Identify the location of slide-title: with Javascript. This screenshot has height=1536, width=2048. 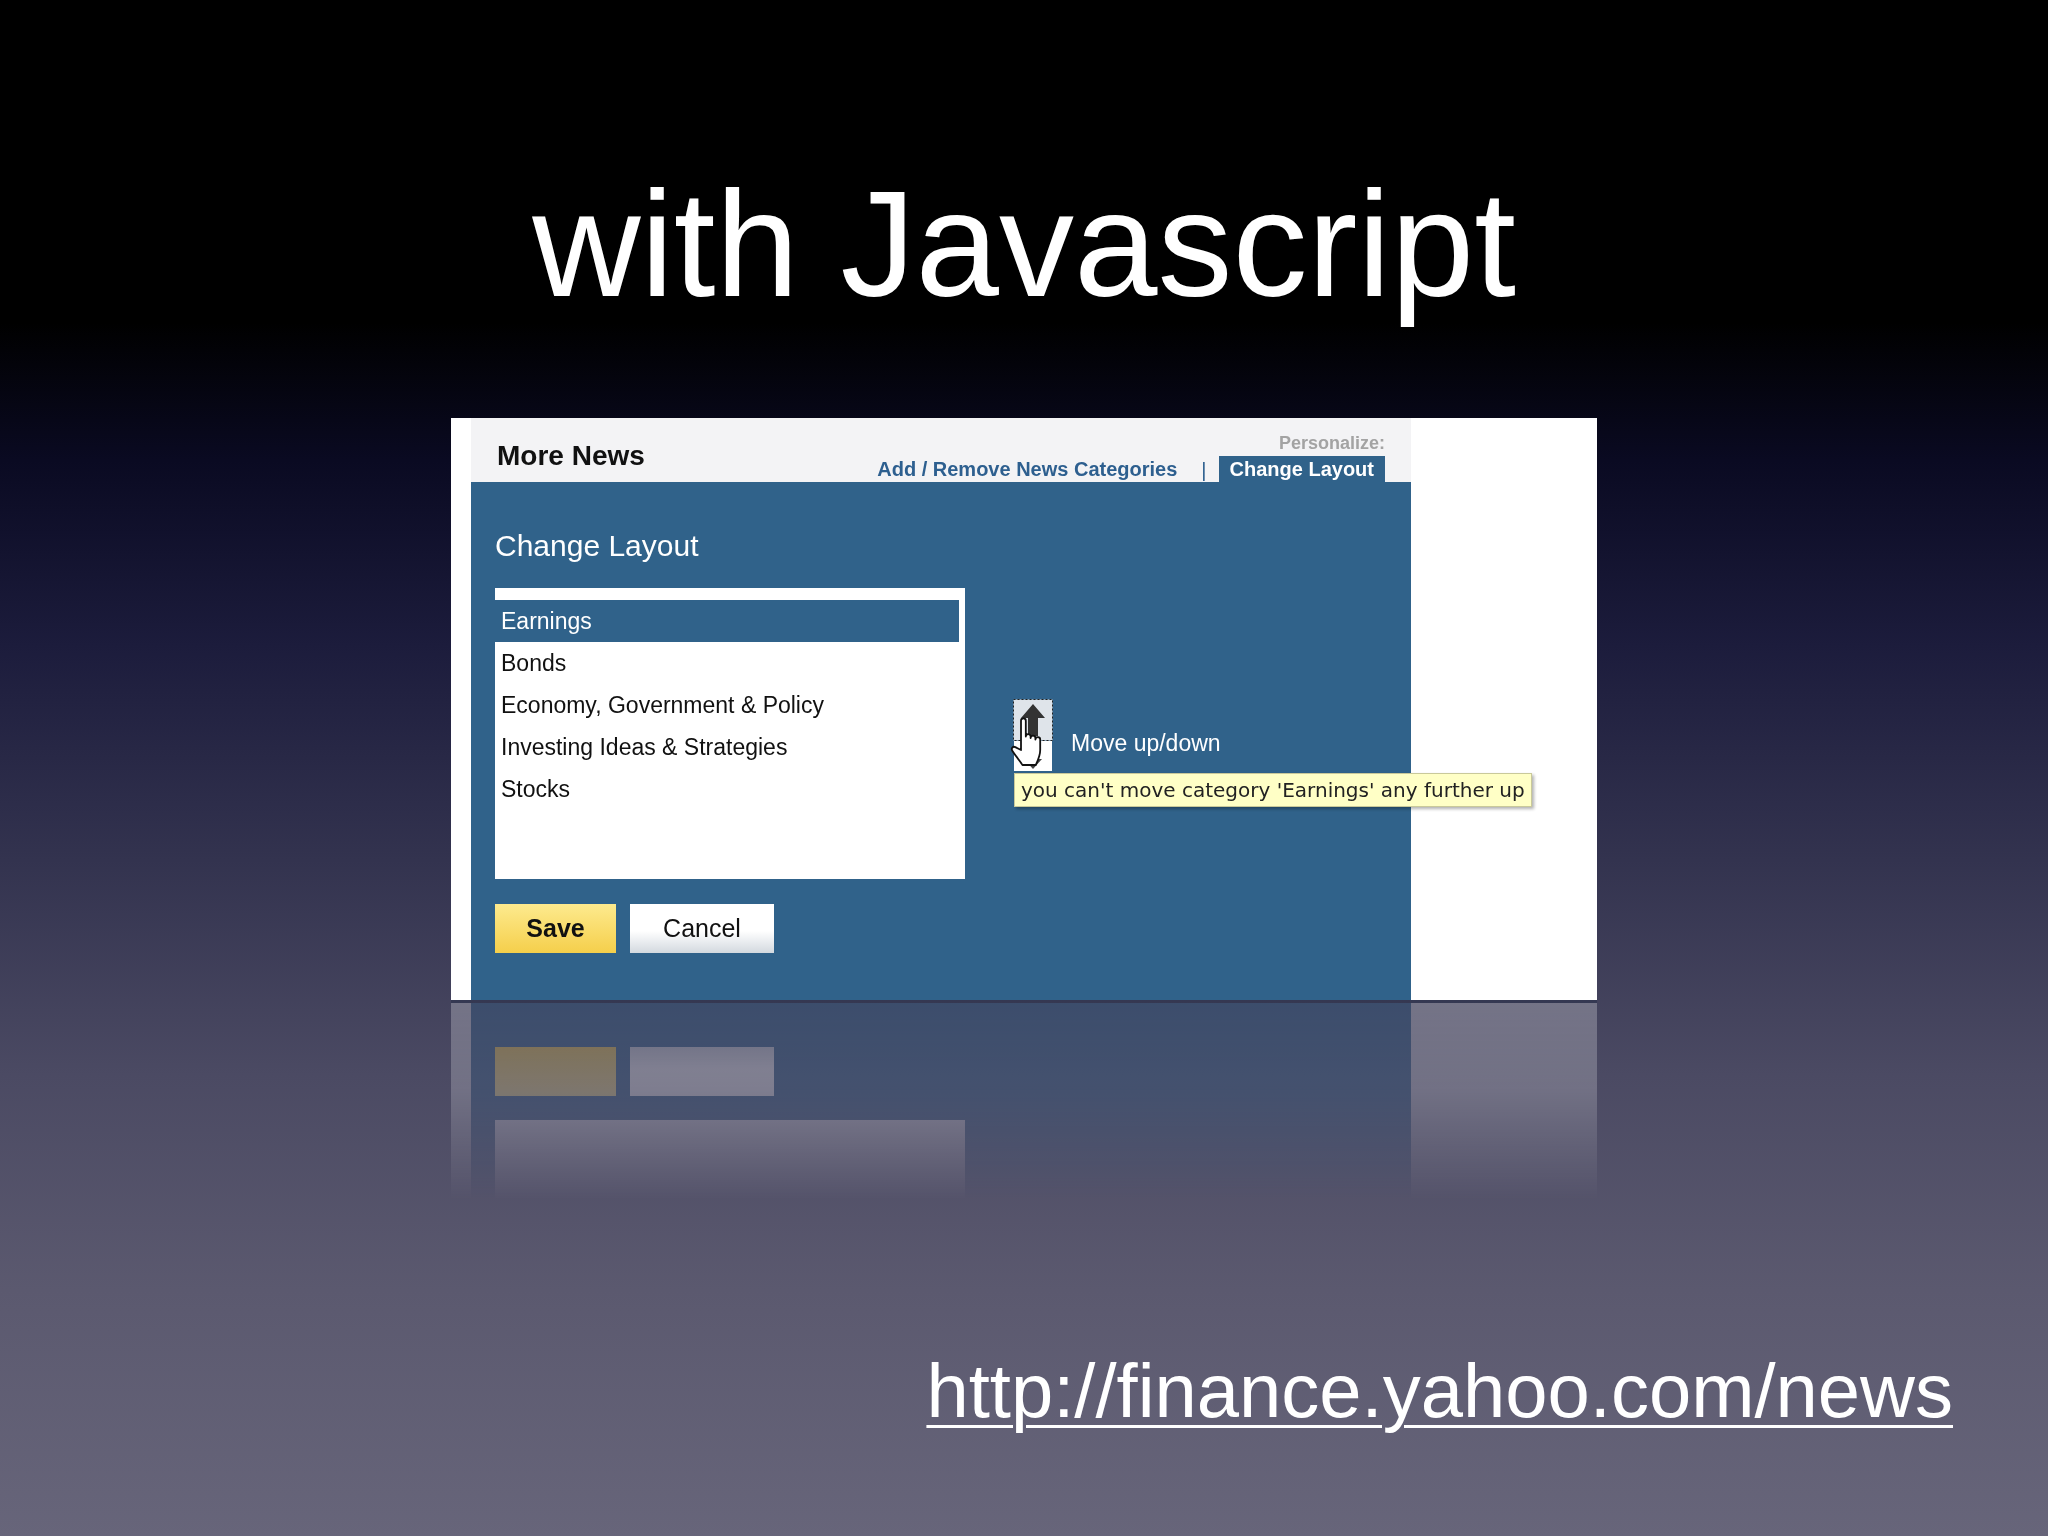
(1024, 244).